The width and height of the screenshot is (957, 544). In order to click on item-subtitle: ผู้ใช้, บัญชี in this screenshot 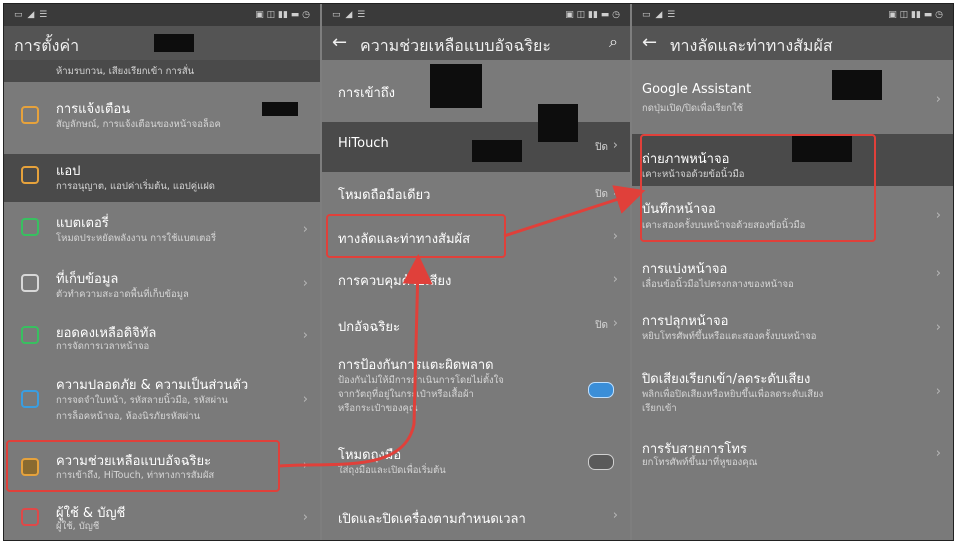, I will do `click(78, 526)`.